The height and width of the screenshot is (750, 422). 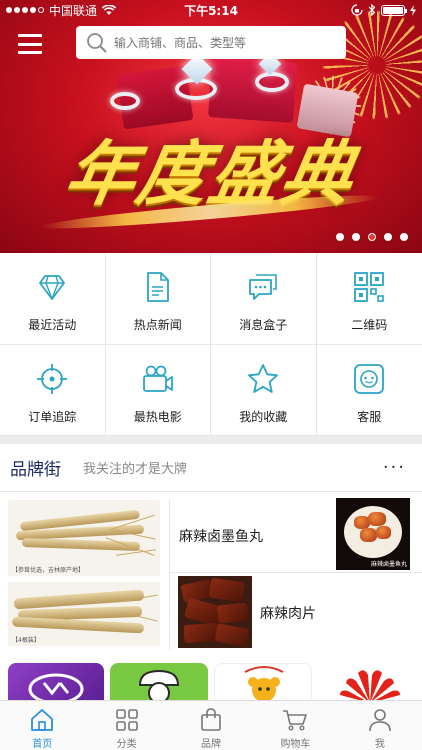 I want to click on search-bar, so click(x=211, y=42).